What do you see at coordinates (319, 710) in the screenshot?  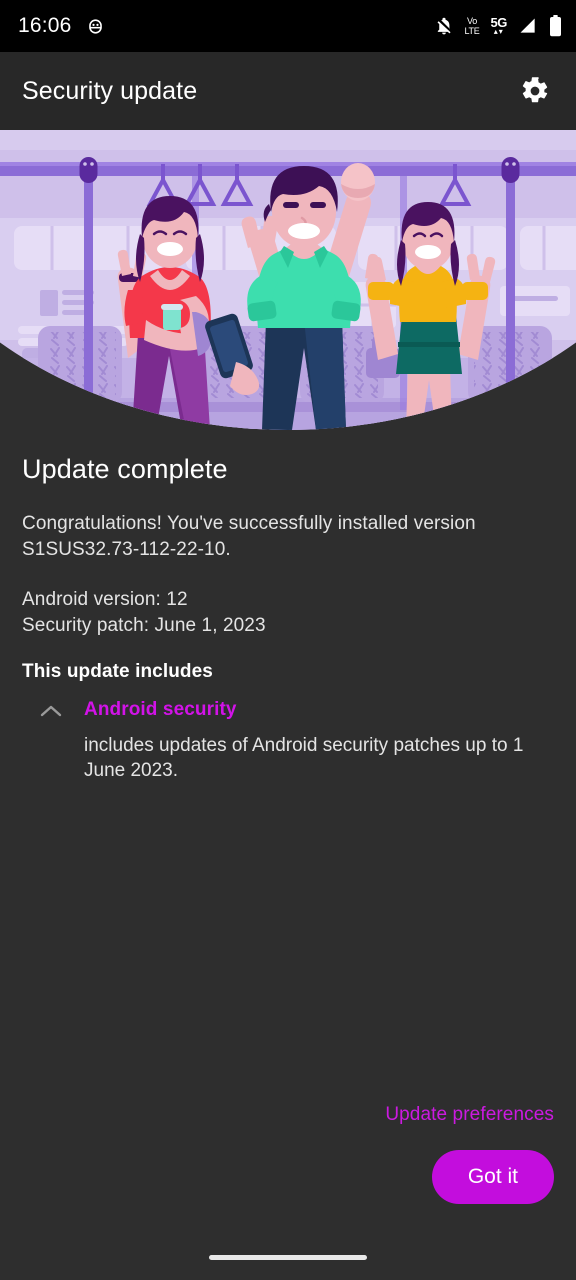 I see `accordion-title: Android security` at bounding box center [319, 710].